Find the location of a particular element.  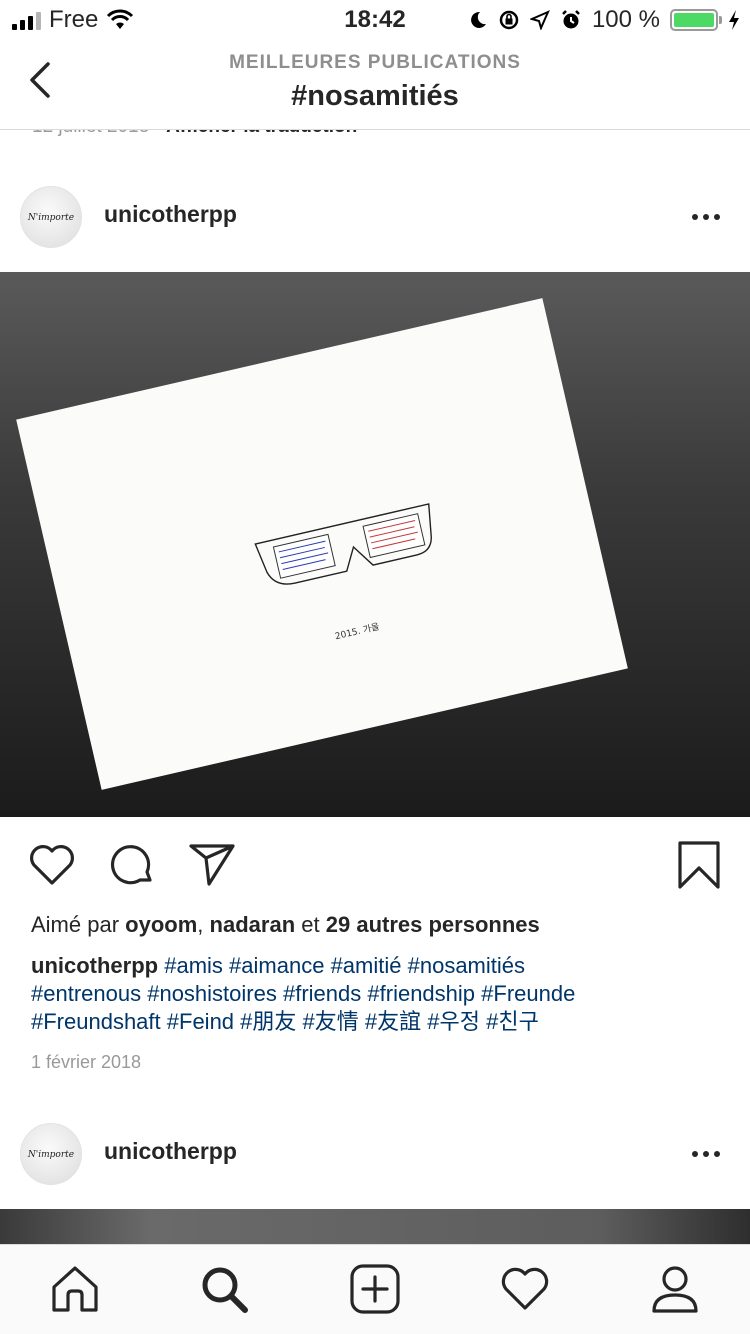

profile-icon is located at coordinates (675, 1289).